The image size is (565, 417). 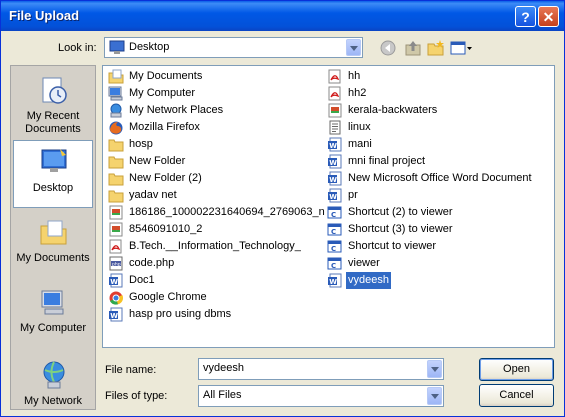 I want to click on back-icon, so click(x=389, y=48).